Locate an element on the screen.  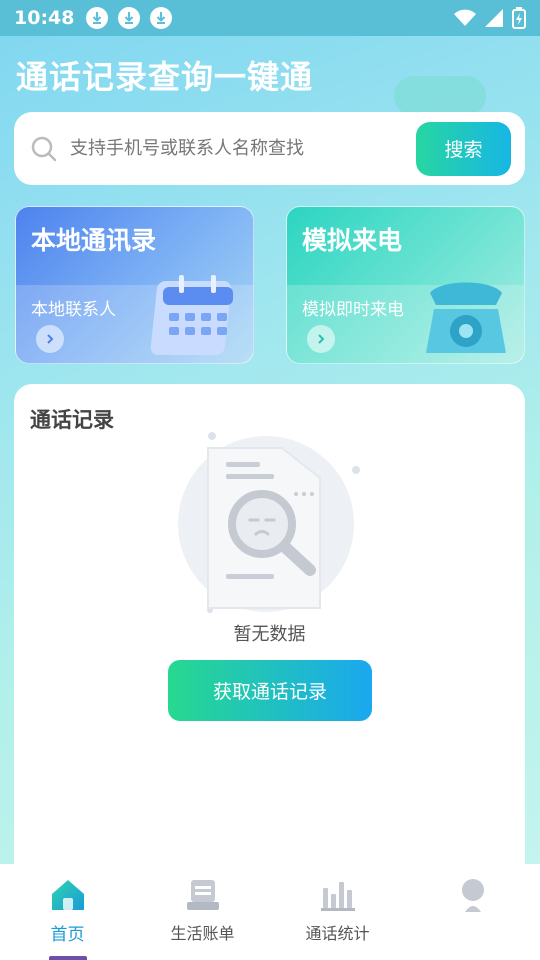
card-title: 本地通讯录 is located at coordinates (94, 240).